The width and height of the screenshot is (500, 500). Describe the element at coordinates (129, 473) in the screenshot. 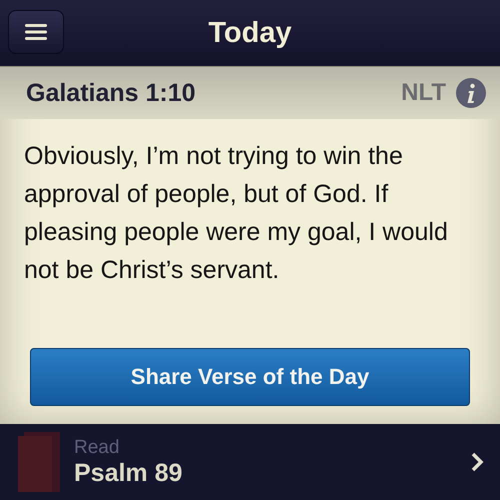

I see `reading-title: Psalm 89` at that location.